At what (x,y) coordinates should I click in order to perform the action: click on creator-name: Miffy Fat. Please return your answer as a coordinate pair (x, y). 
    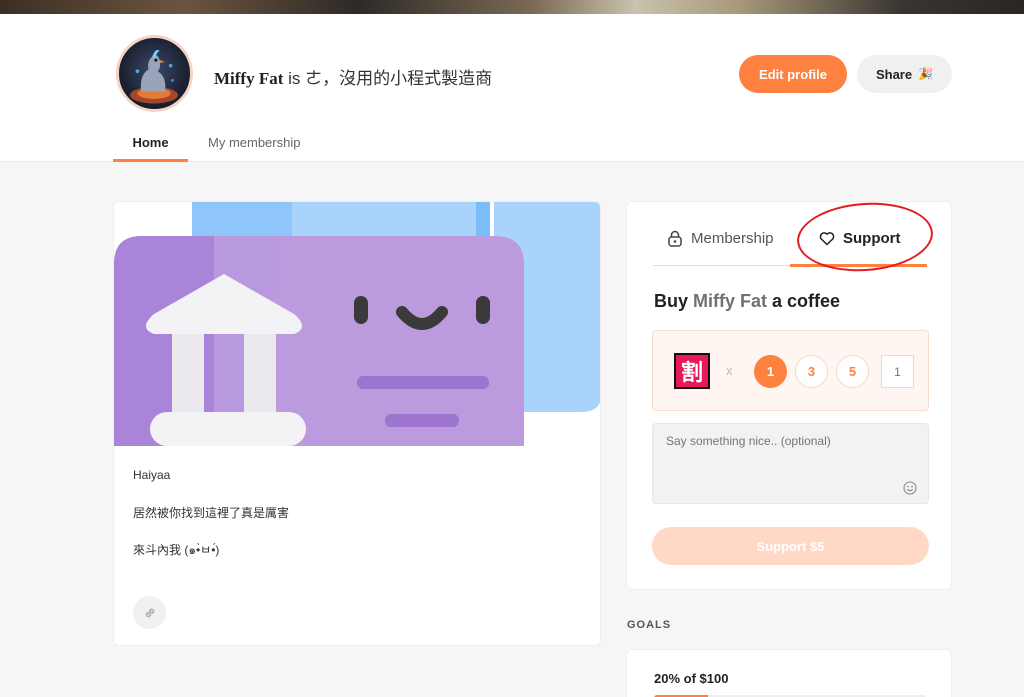
    Looking at the image, I should click on (249, 78).